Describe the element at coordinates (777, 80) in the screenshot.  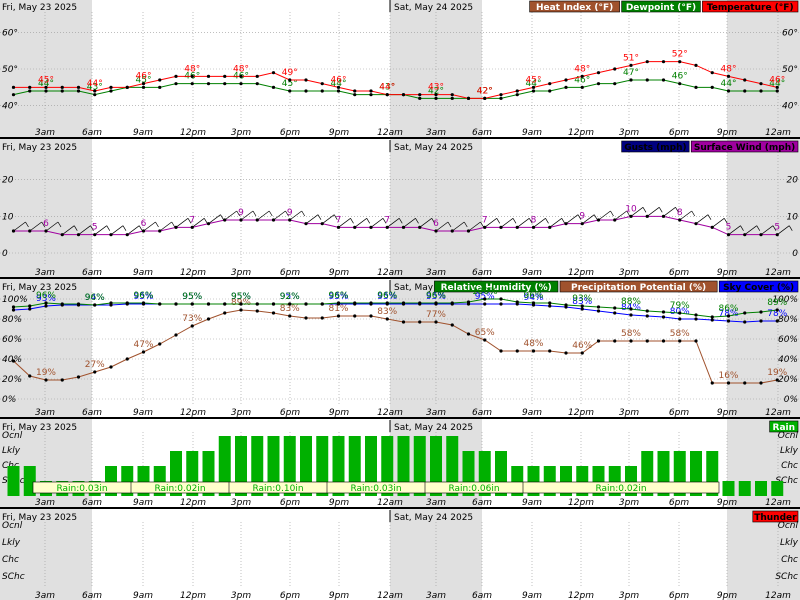
I see `temperature-data-label: 46°` at that location.